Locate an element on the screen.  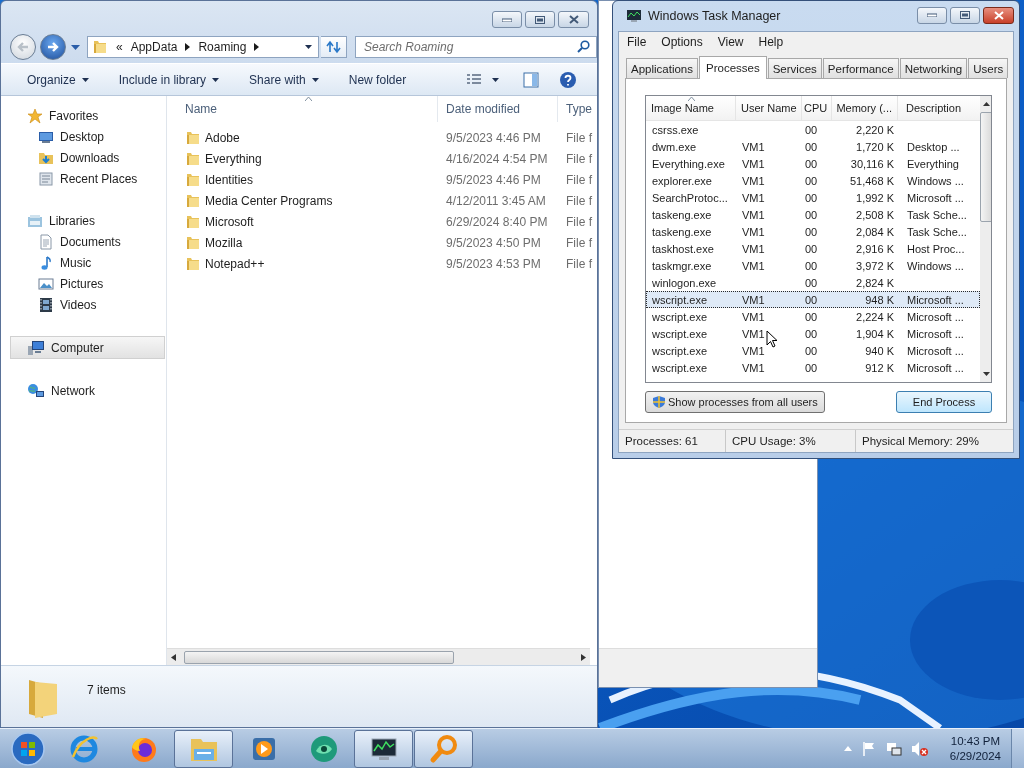
history-caret-icon is located at coordinates (75, 47).